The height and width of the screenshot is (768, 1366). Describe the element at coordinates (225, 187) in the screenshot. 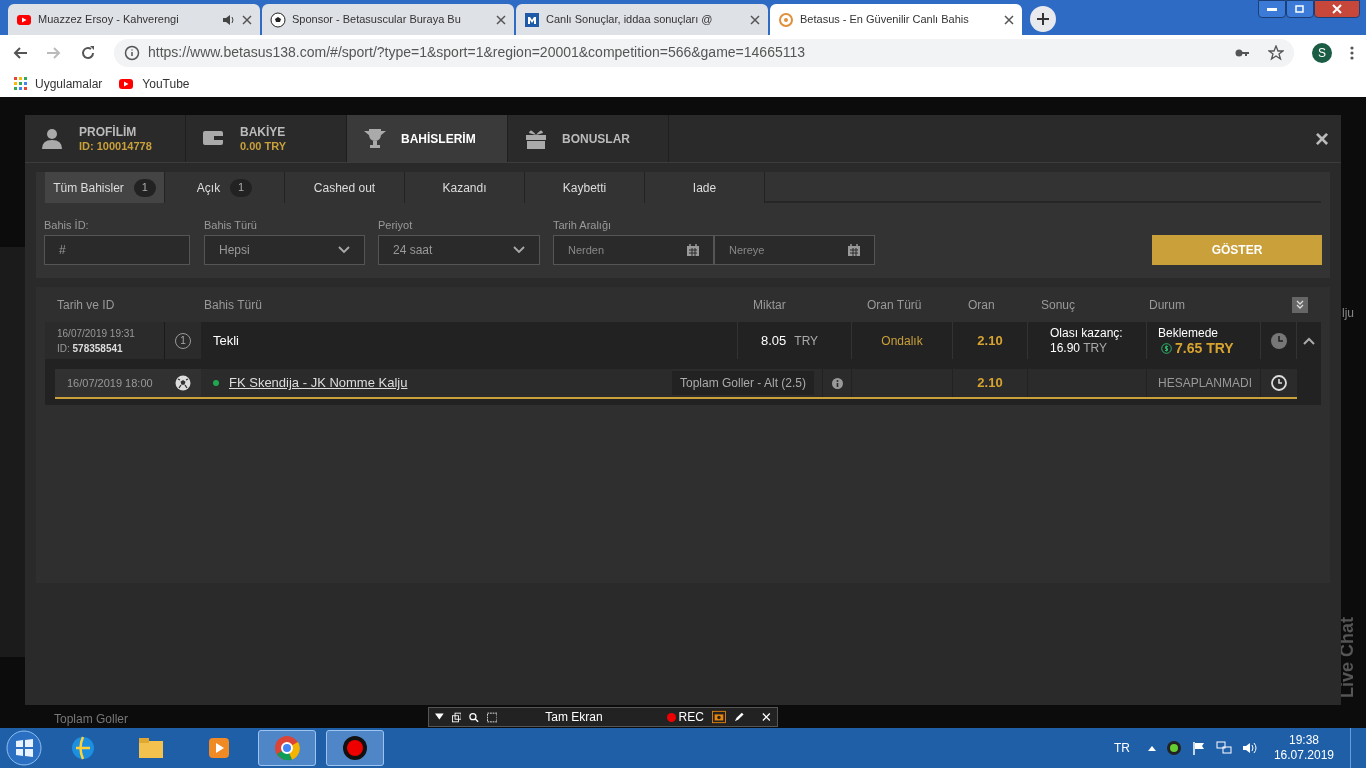

I see `filter-tab: Açık 1` at that location.